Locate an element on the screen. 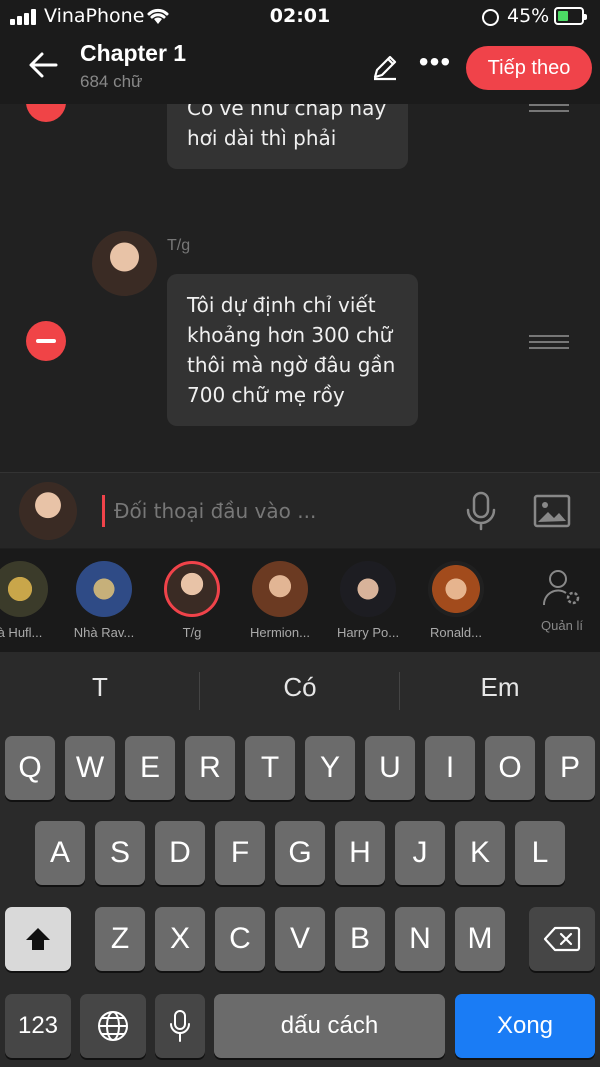  speaker-name: T/g is located at coordinates (179, 245).